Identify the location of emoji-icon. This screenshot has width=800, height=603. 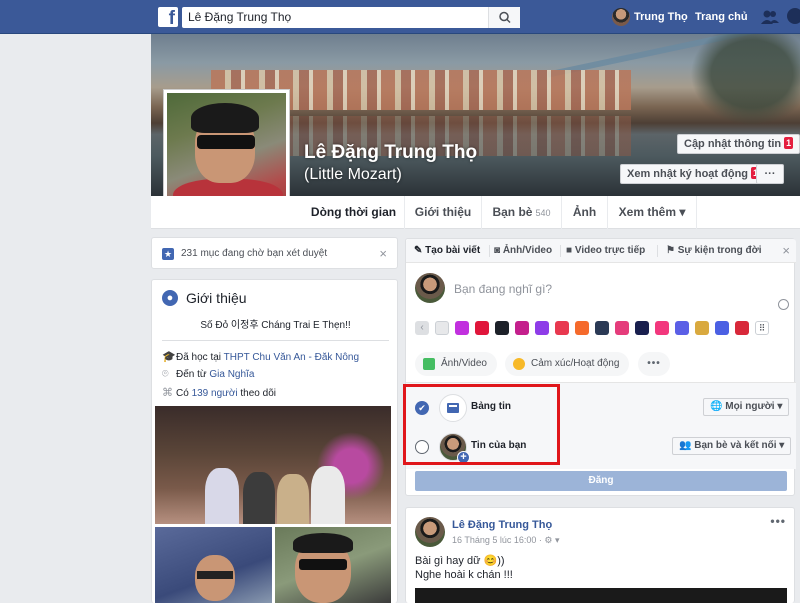
(783, 304).